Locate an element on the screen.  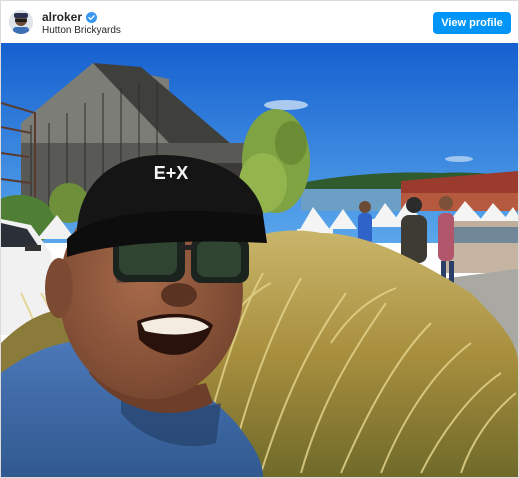
avatar-image is located at coordinates (21, 22).